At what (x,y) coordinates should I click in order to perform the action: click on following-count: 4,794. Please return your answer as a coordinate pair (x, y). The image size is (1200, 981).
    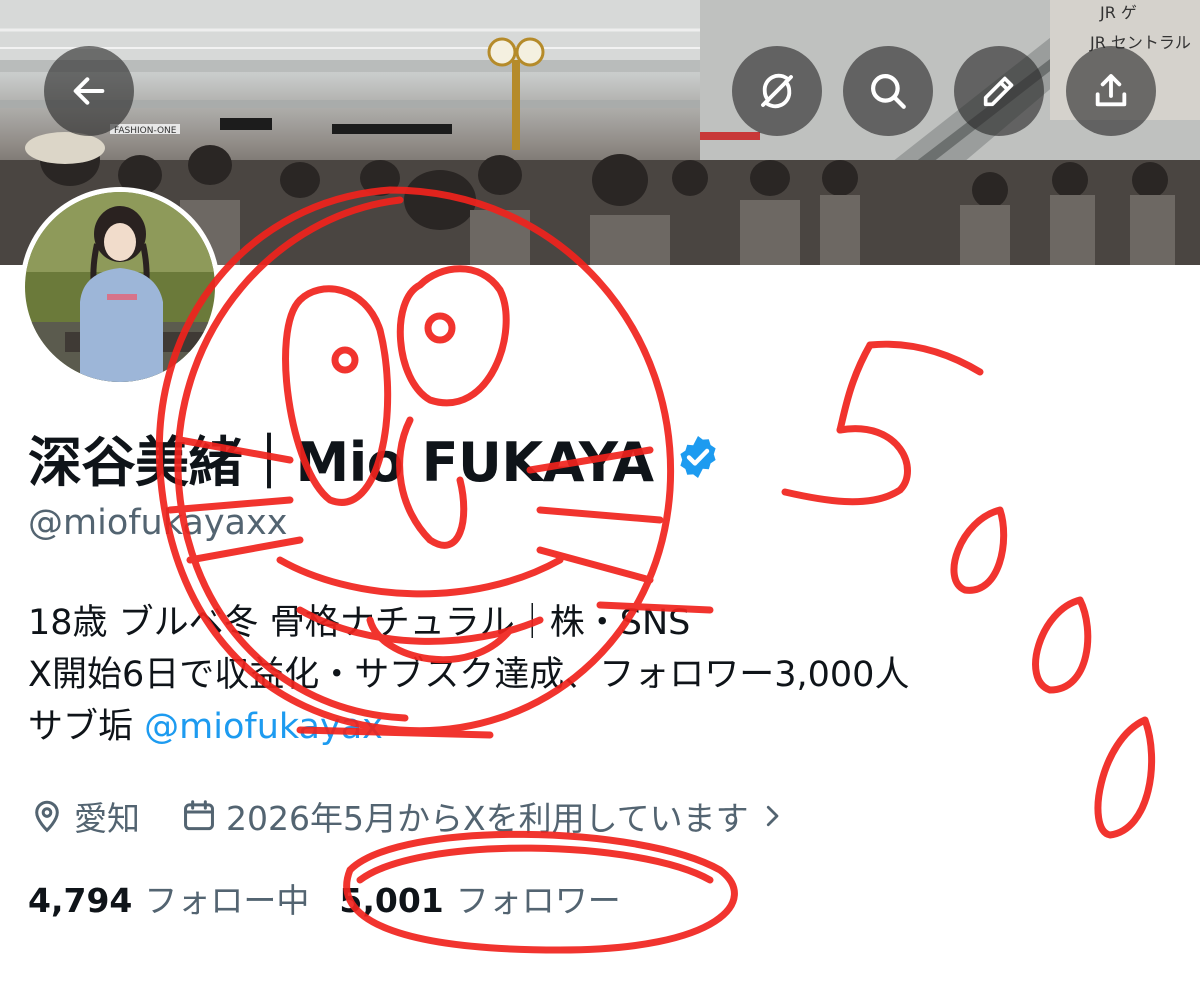
    Looking at the image, I should click on (80, 900).